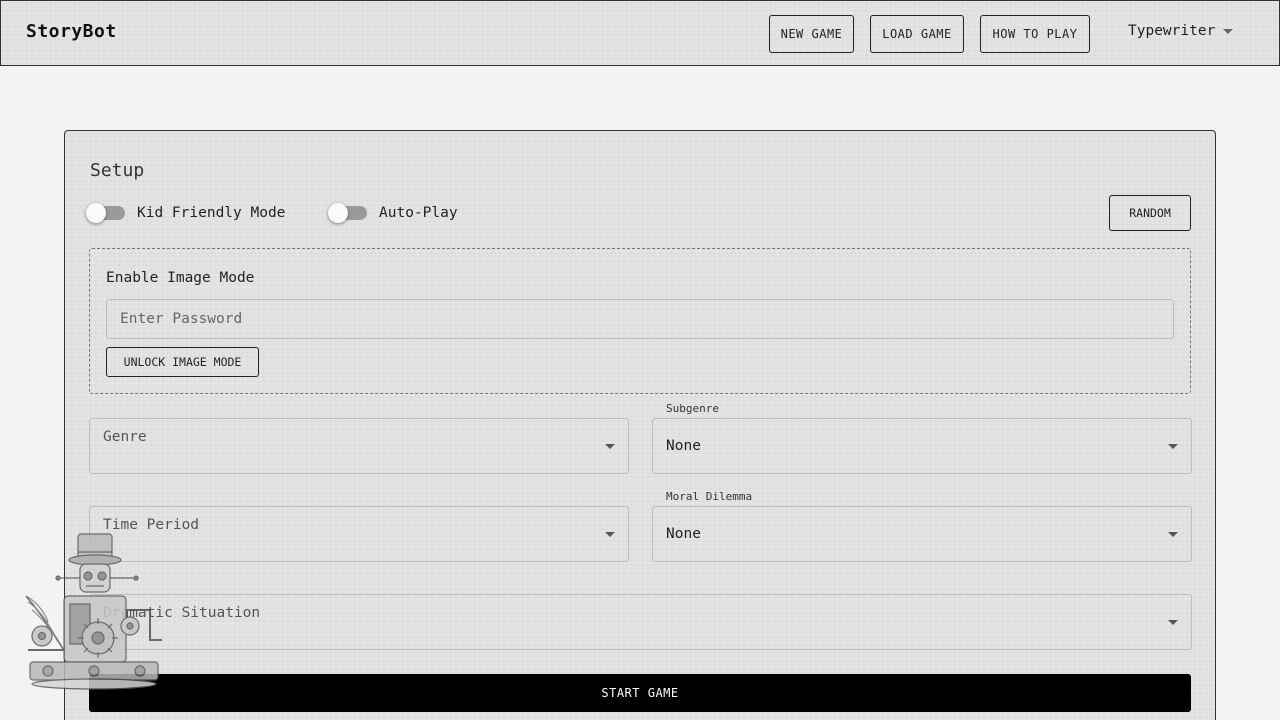 The width and height of the screenshot is (1280, 720). What do you see at coordinates (683, 446) in the screenshot?
I see `subgenre-value: None` at bounding box center [683, 446].